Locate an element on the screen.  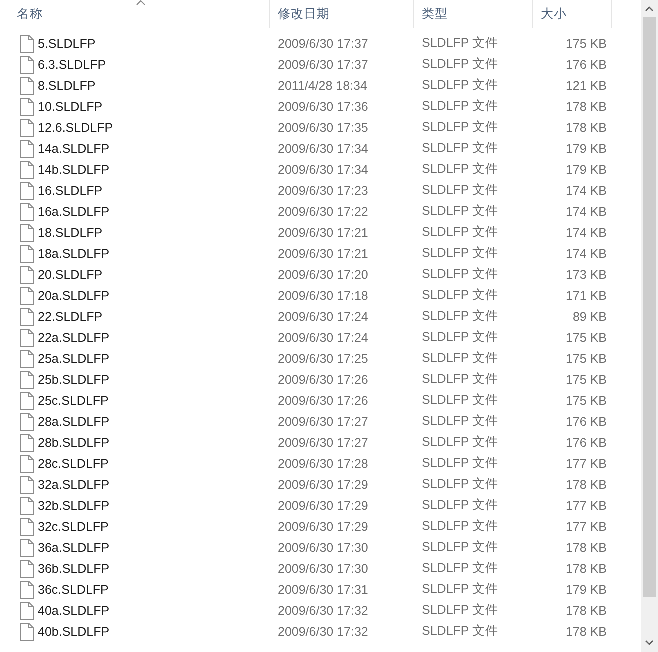
date-modified: 2009/6/30 17:27 is located at coordinates (323, 421).